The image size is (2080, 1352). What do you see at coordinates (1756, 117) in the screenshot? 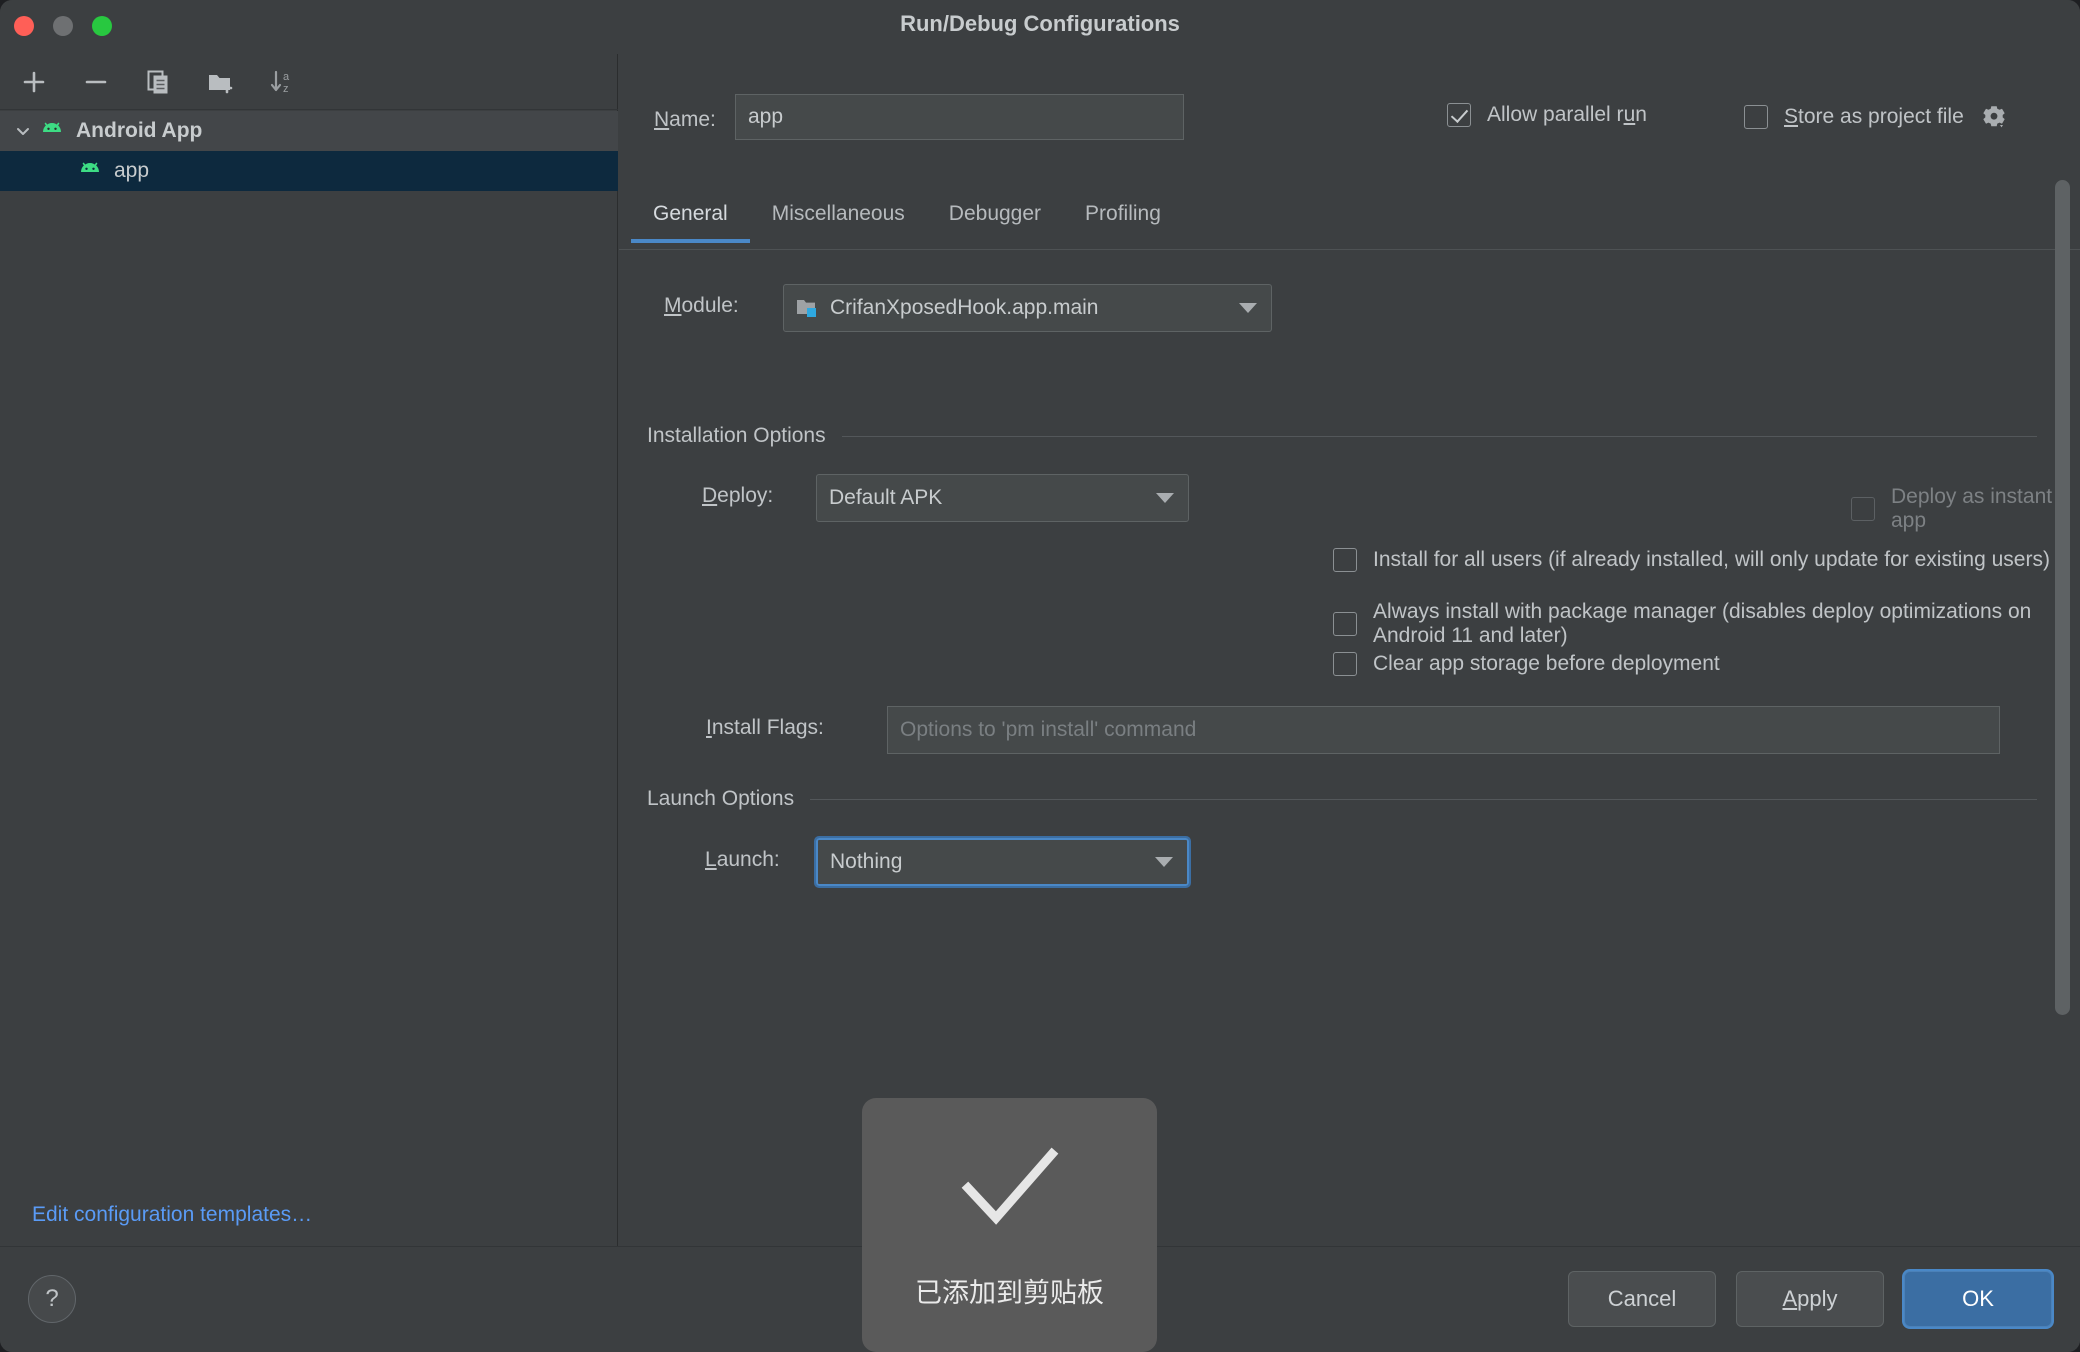
I see `store-as-project-file-checkbox` at bounding box center [1756, 117].